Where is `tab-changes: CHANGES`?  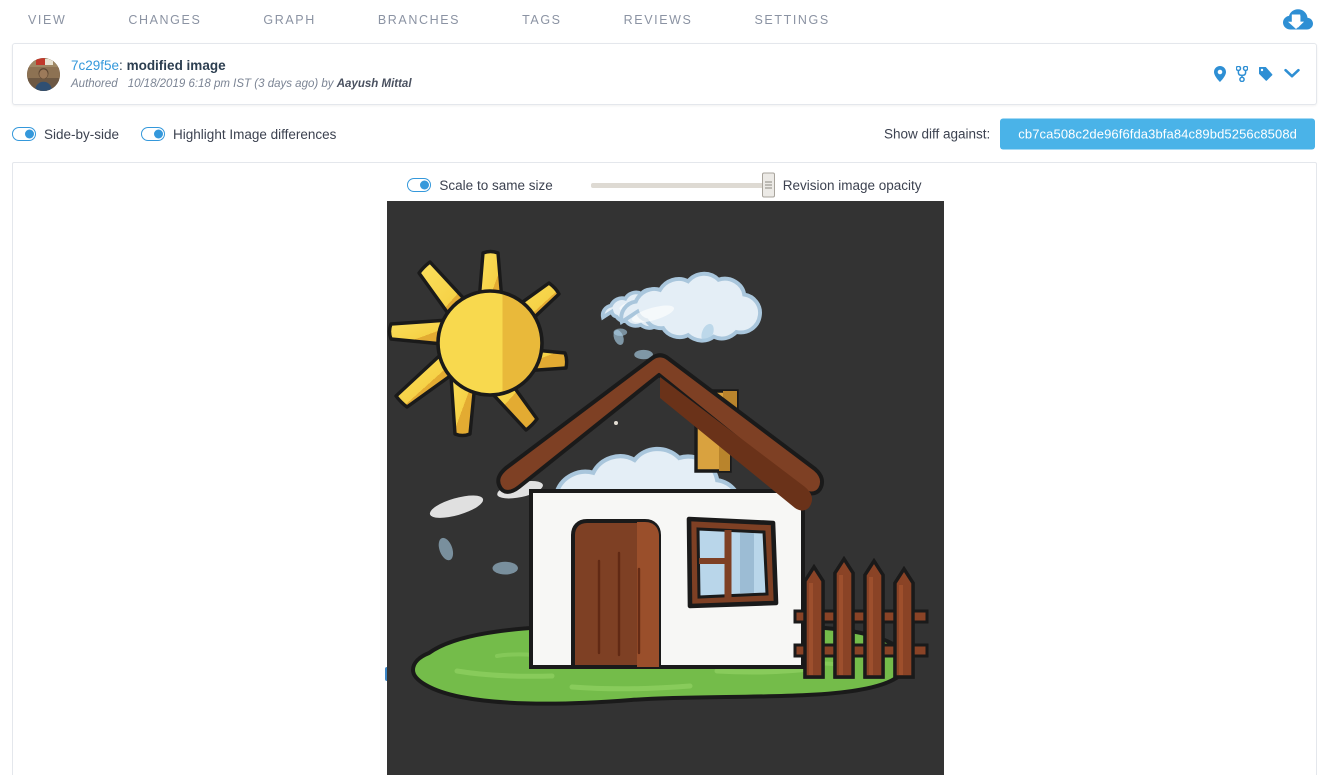 tab-changes: CHANGES is located at coordinates (164, 20).